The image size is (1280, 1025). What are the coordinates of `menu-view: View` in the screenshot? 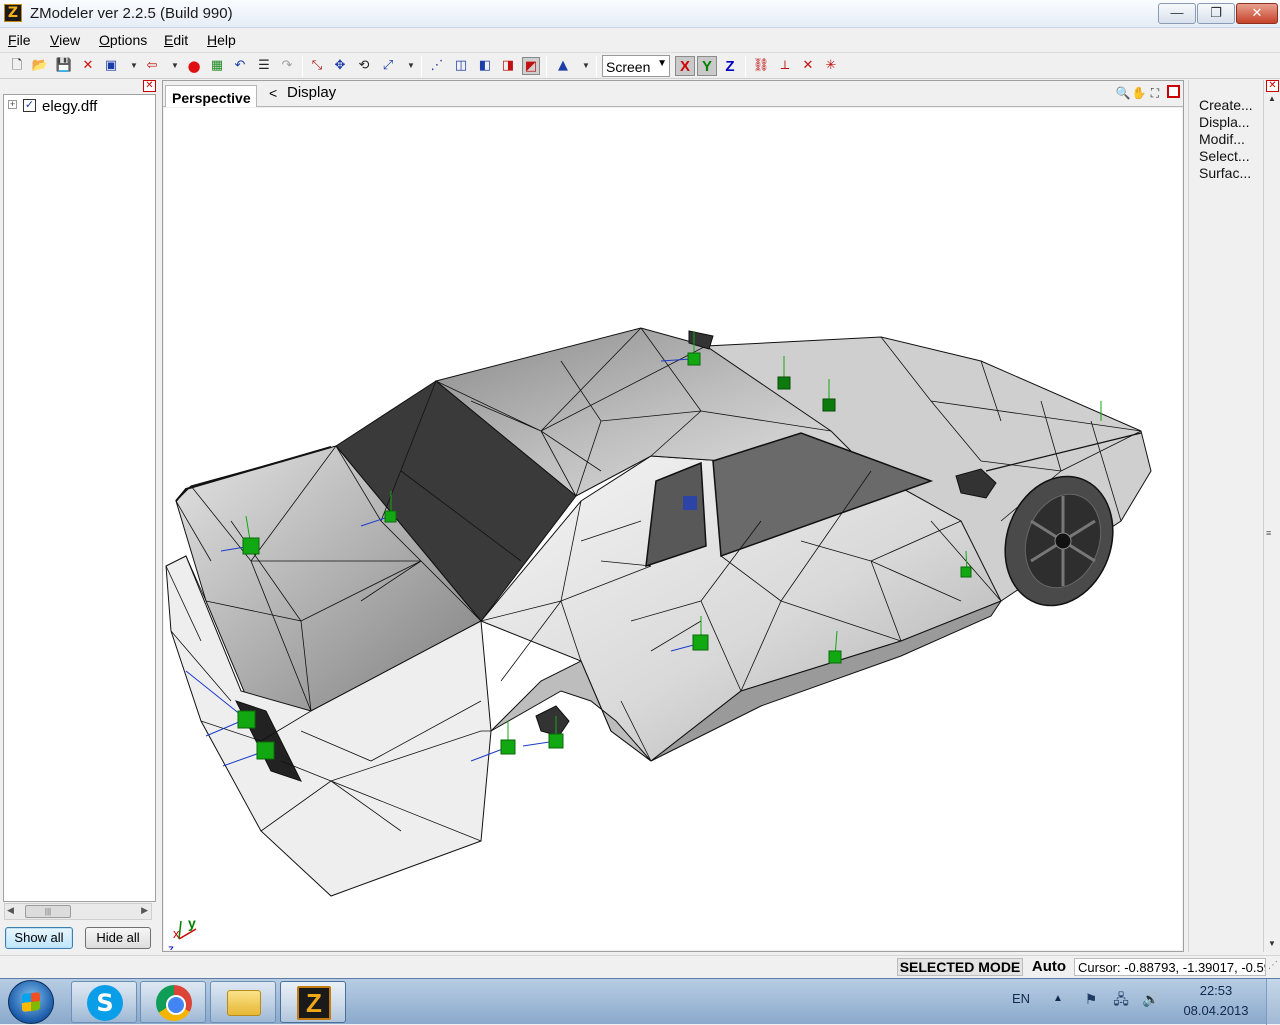 It's located at (65, 40).